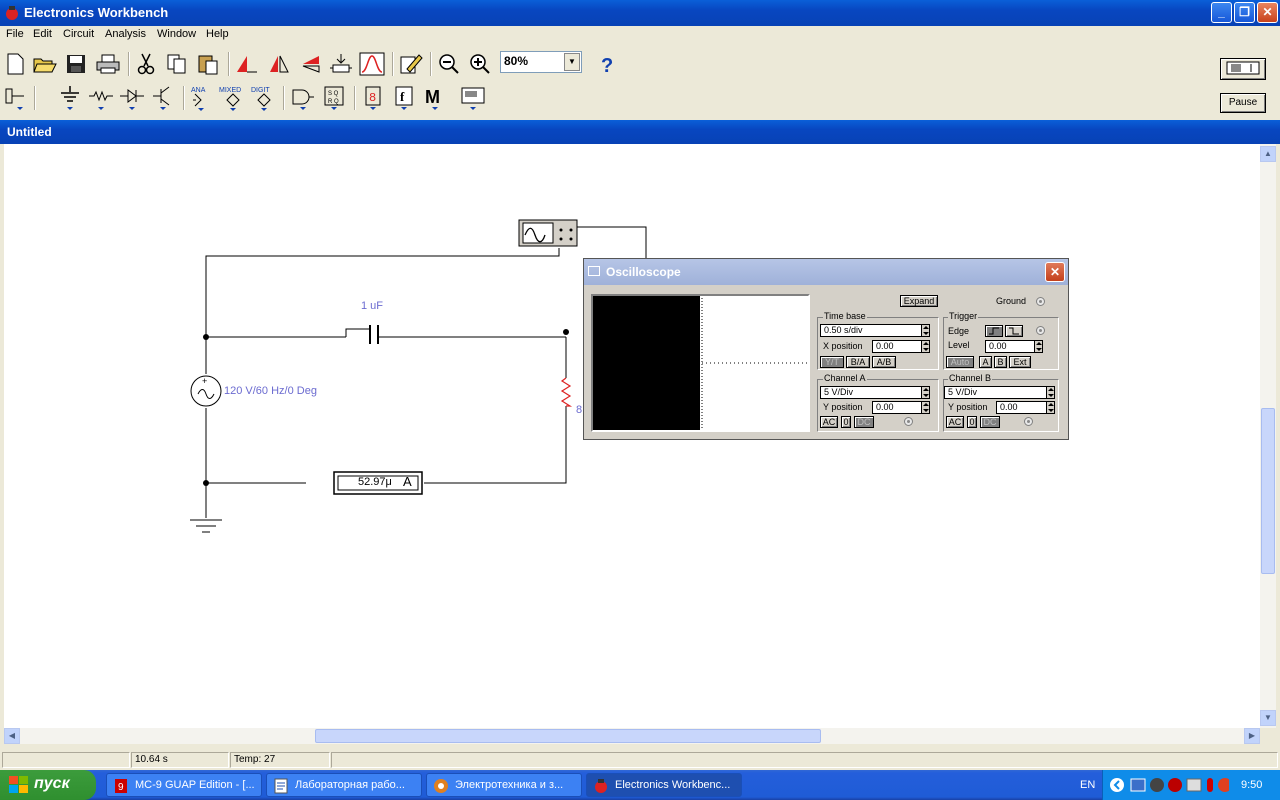 This screenshot has width=1280, height=800. Describe the element at coordinates (232, 98) in the screenshot. I see `mixed-ics-bin-button: MIXED` at that location.